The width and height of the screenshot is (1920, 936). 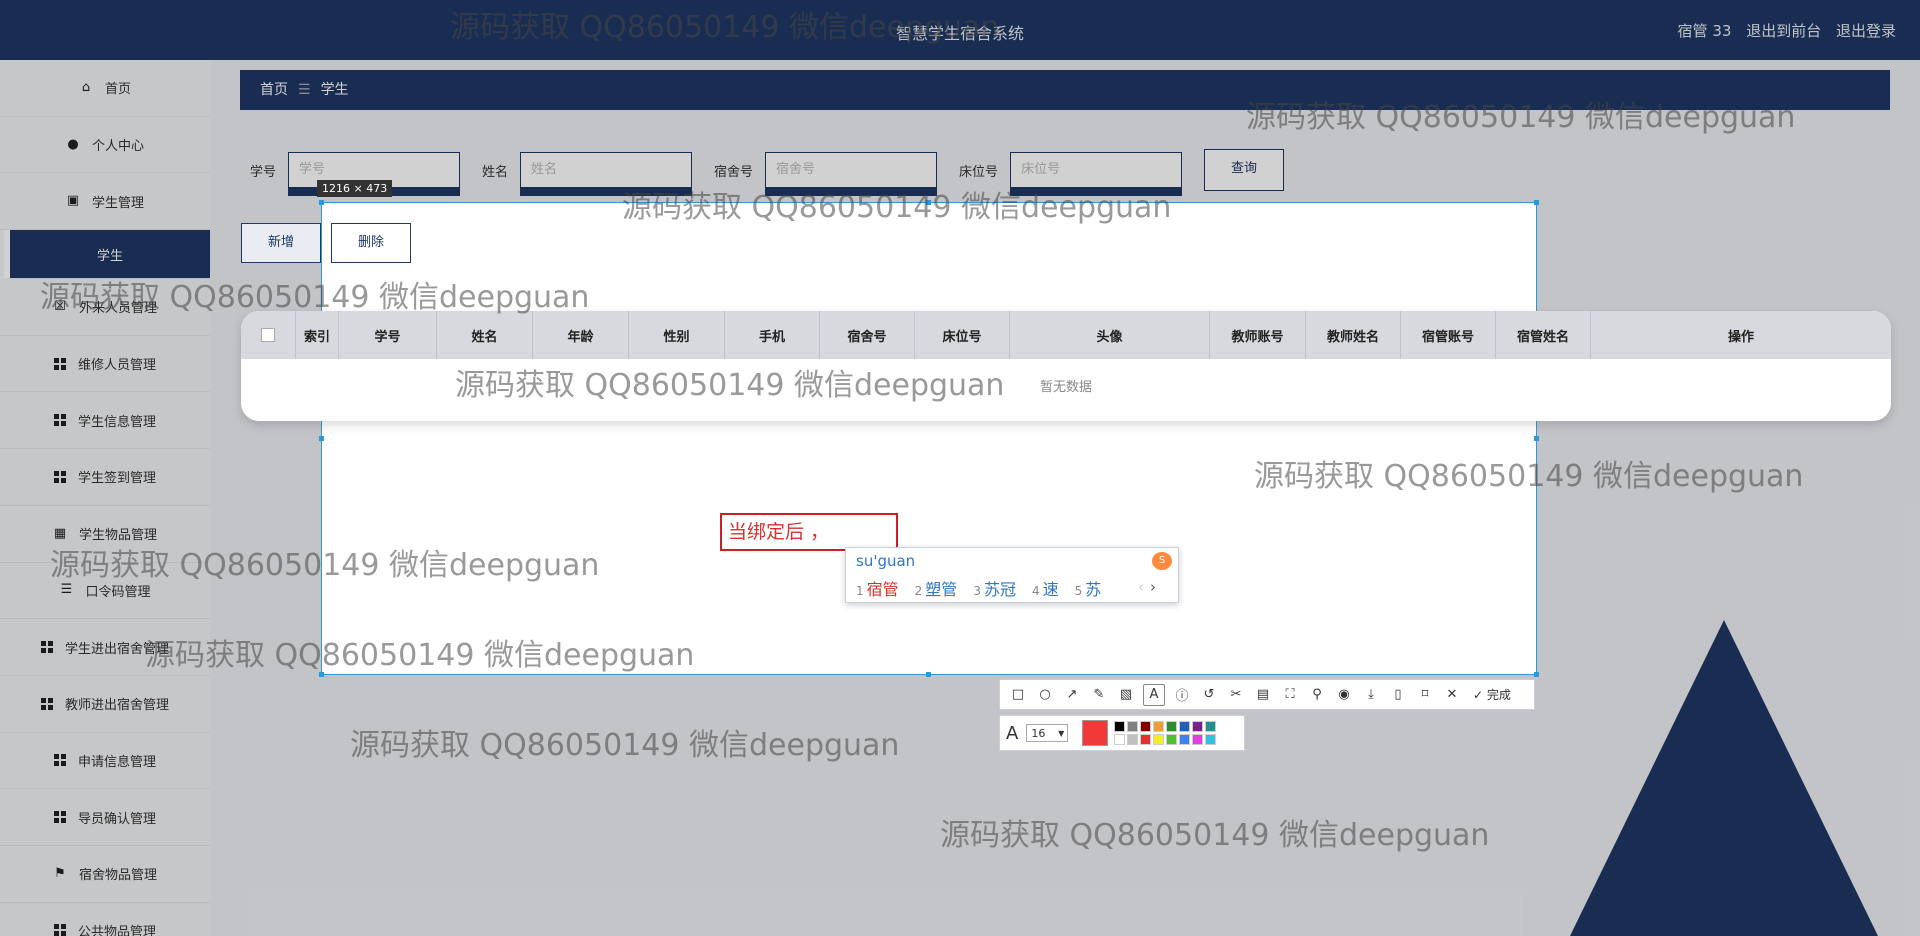 What do you see at coordinates (1492, 694) in the screenshot?
I see `done-button: ✓ 完成` at bounding box center [1492, 694].